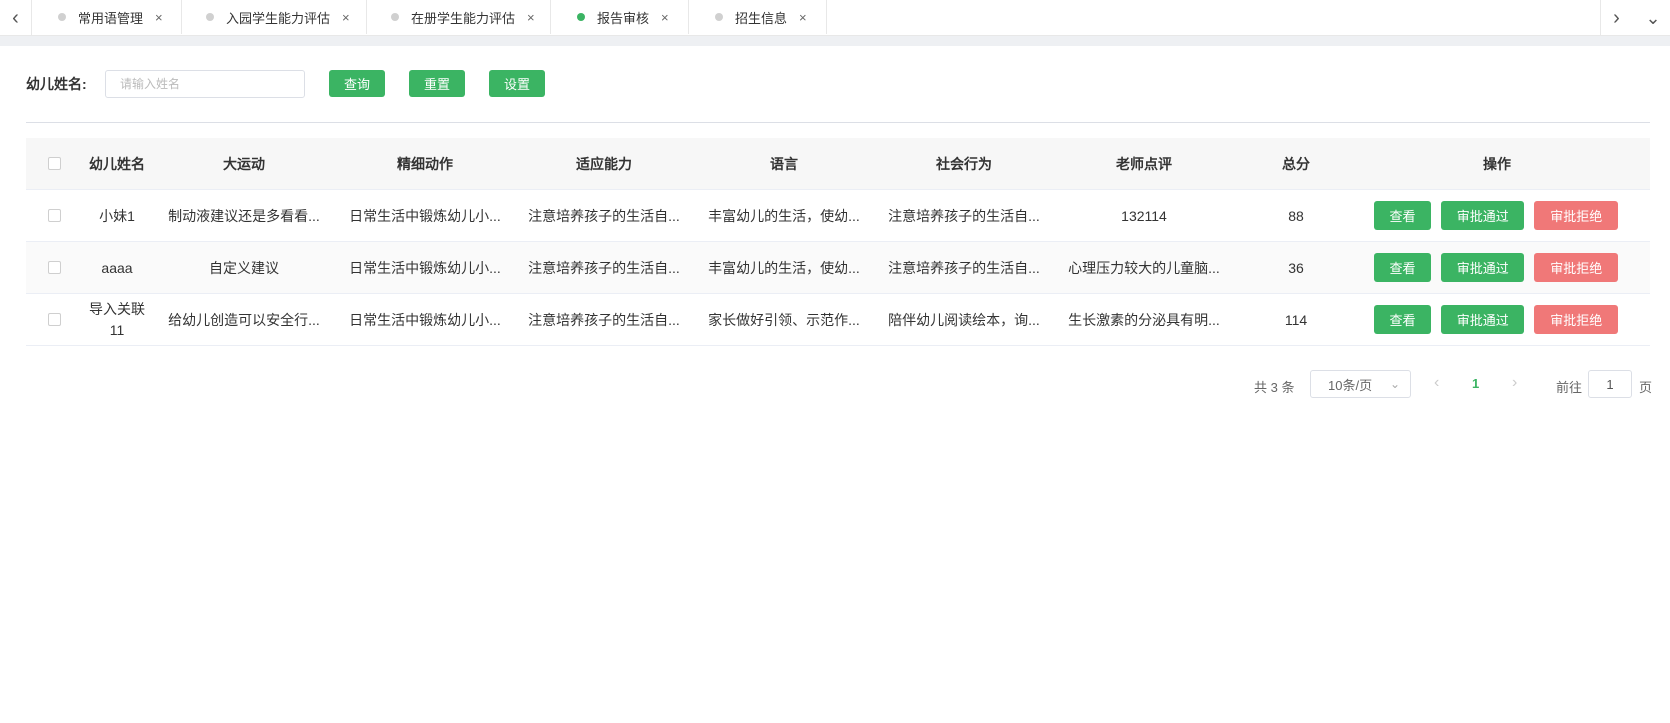 This screenshot has width=1670, height=723. What do you see at coordinates (517, 83) in the screenshot?
I see `settings-button: 设置` at bounding box center [517, 83].